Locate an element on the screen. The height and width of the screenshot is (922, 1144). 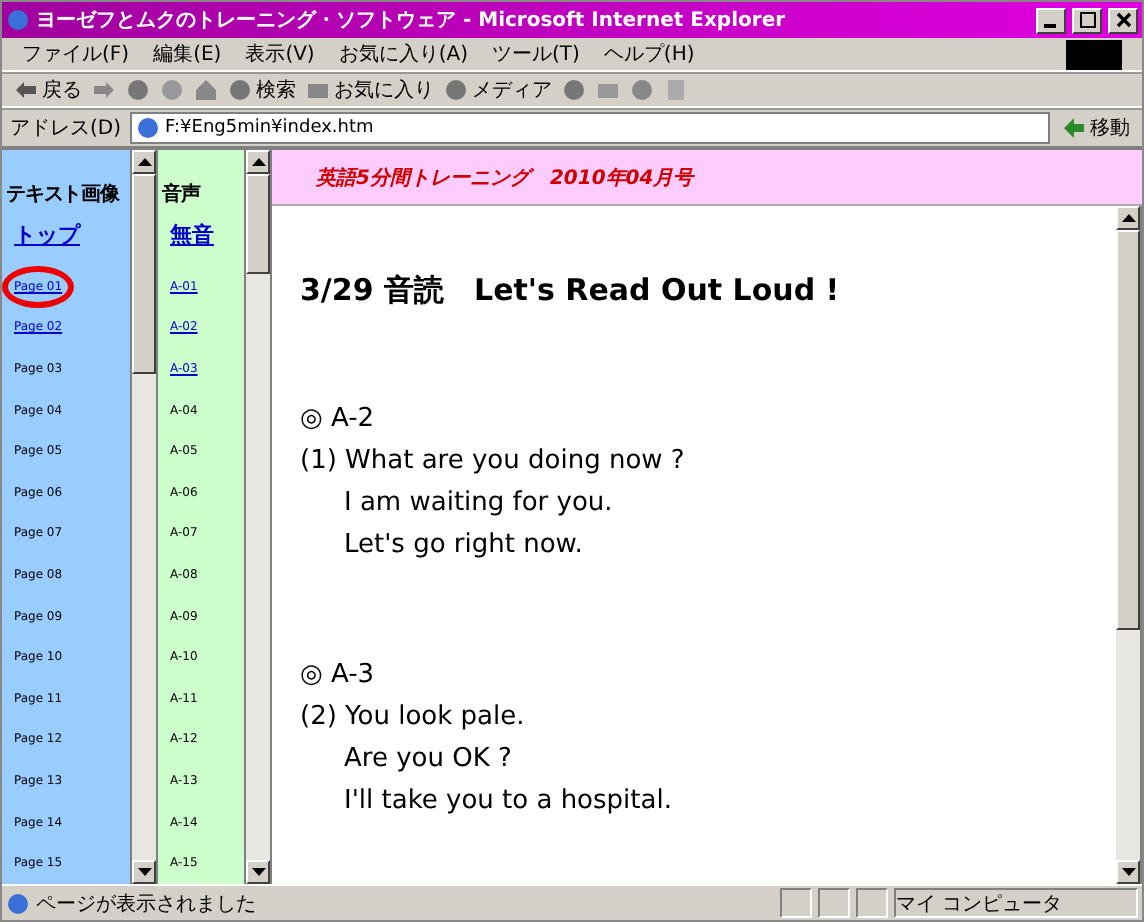
question-line: (2) You look pale. is located at coordinates (413, 718).